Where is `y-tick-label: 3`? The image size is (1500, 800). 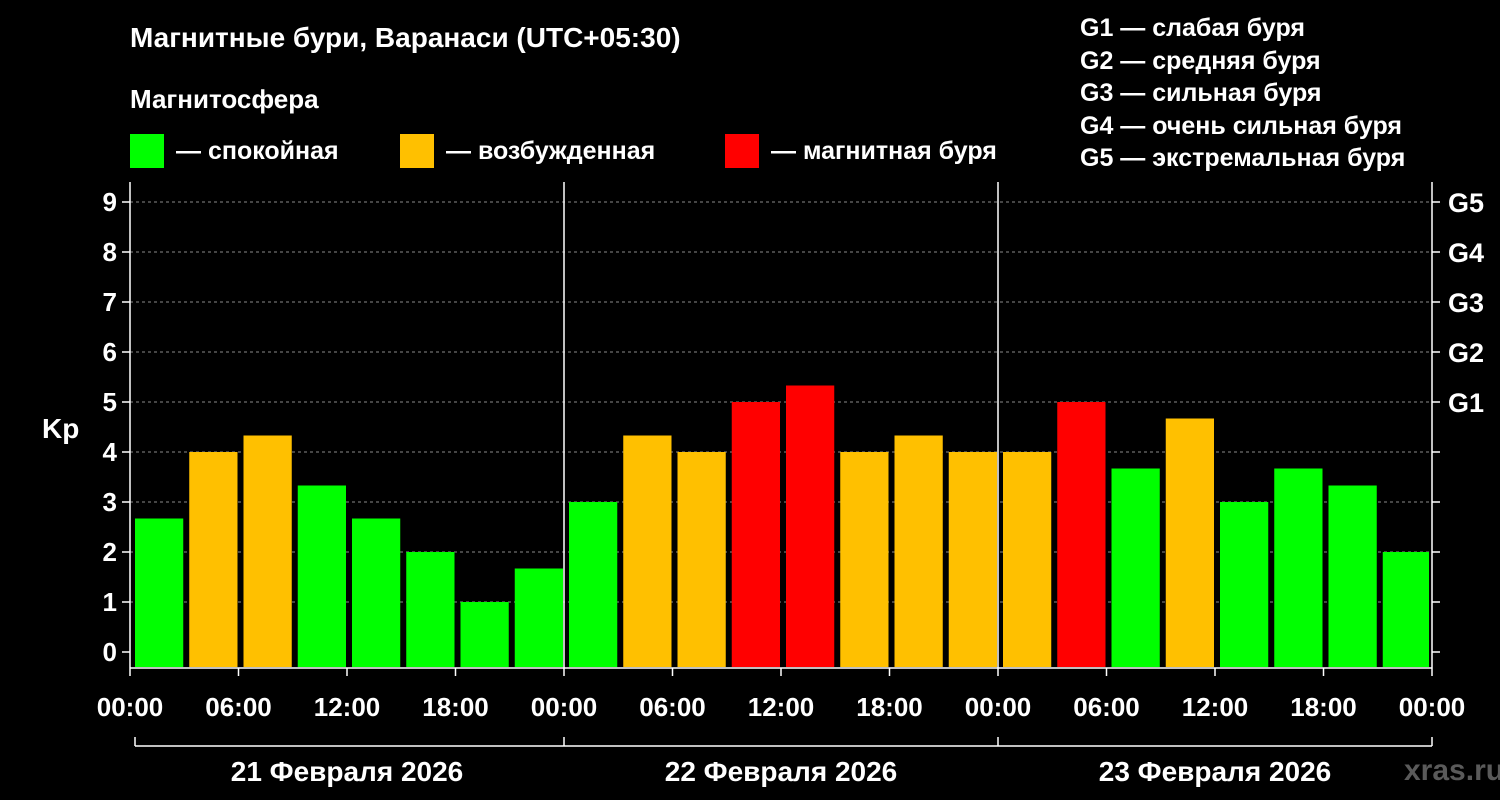 y-tick-label: 3 is located at coordinates (110, 502).